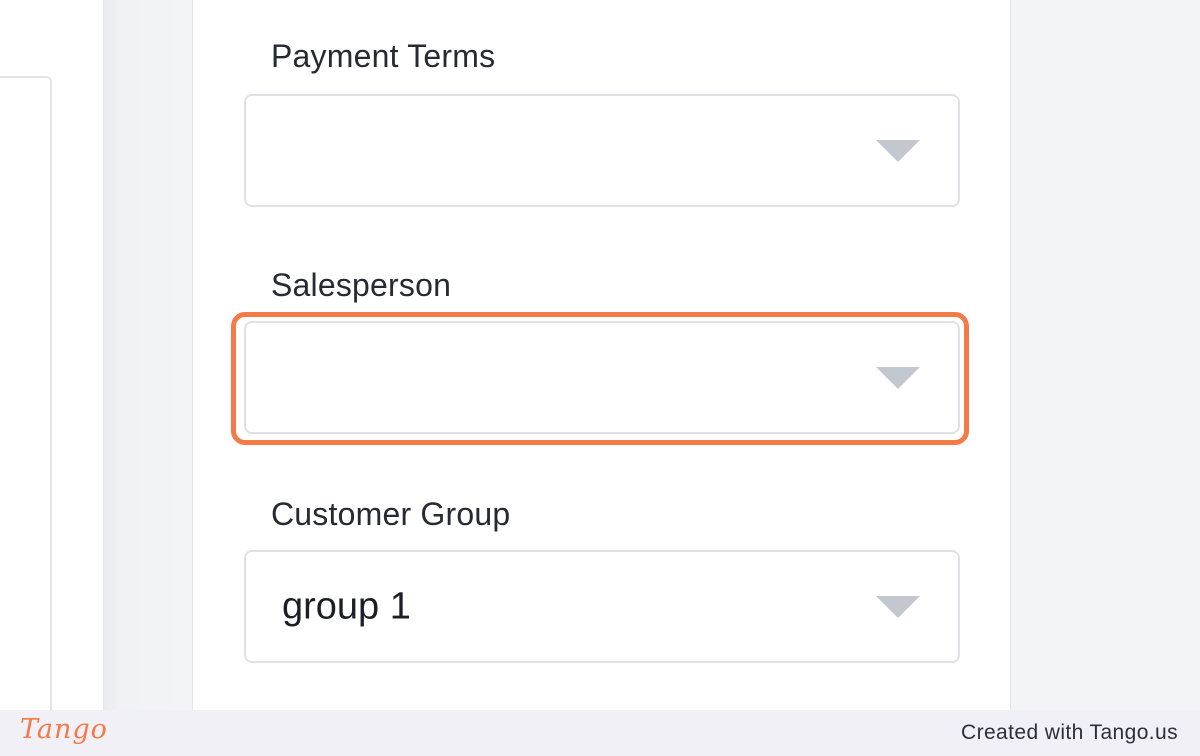 The image size is (1200, 756). Describe the element at coordinates (148, 355) in the screenshot. I see `panel-gutter` at that location.